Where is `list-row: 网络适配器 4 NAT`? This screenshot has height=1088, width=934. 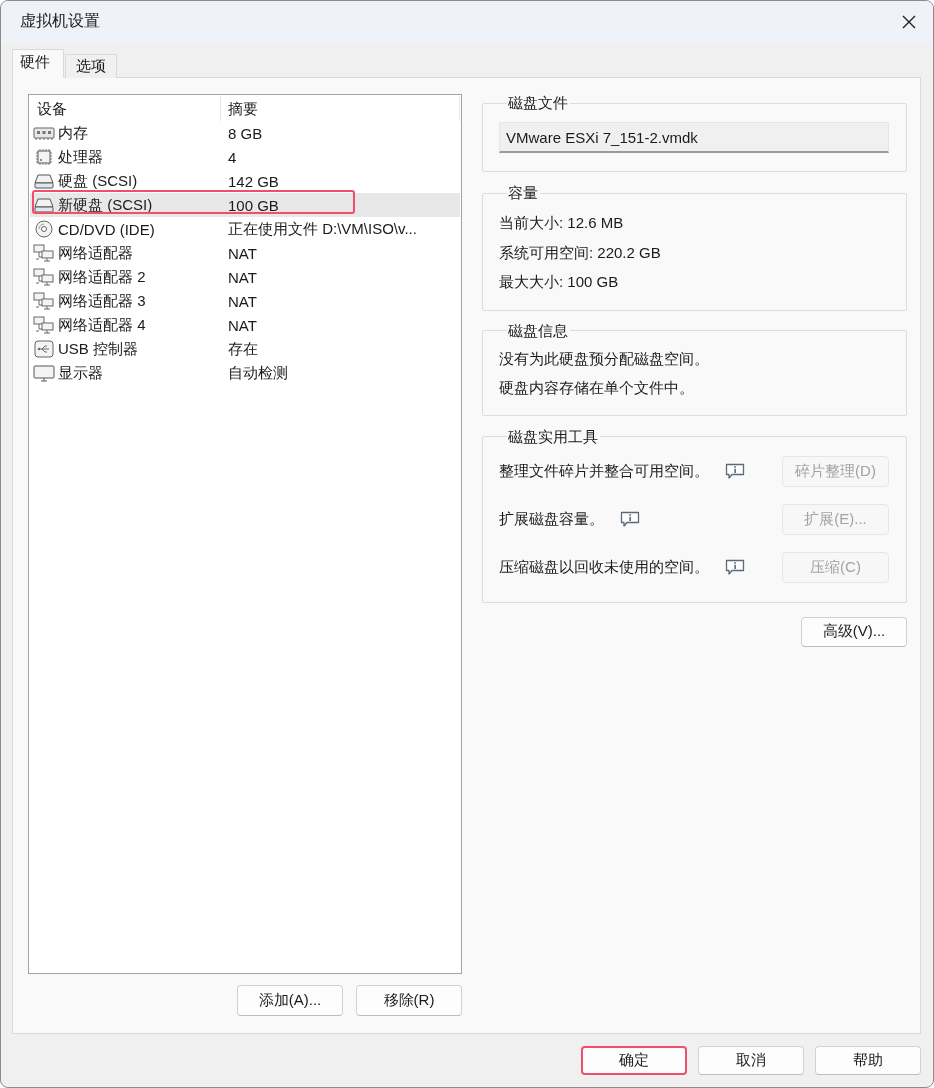
list-row: 网络适配器 4 NAT is located at coordinates (245, 325).